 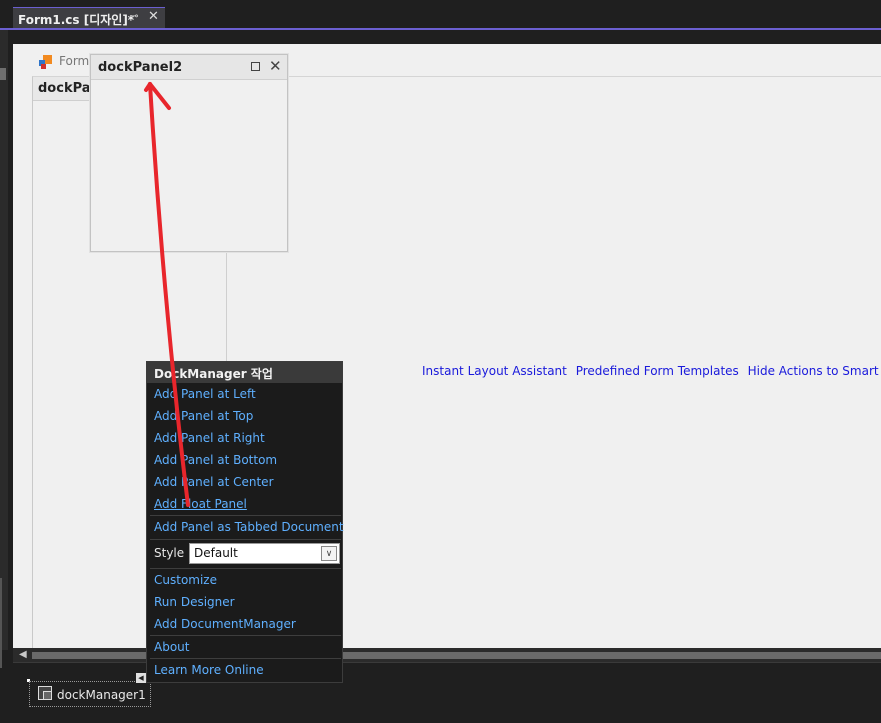 What do you see at coordinates (264, 553) in the screenshot?
I see `style-dropdown: Default ∨` at bounding box center [264, 553].